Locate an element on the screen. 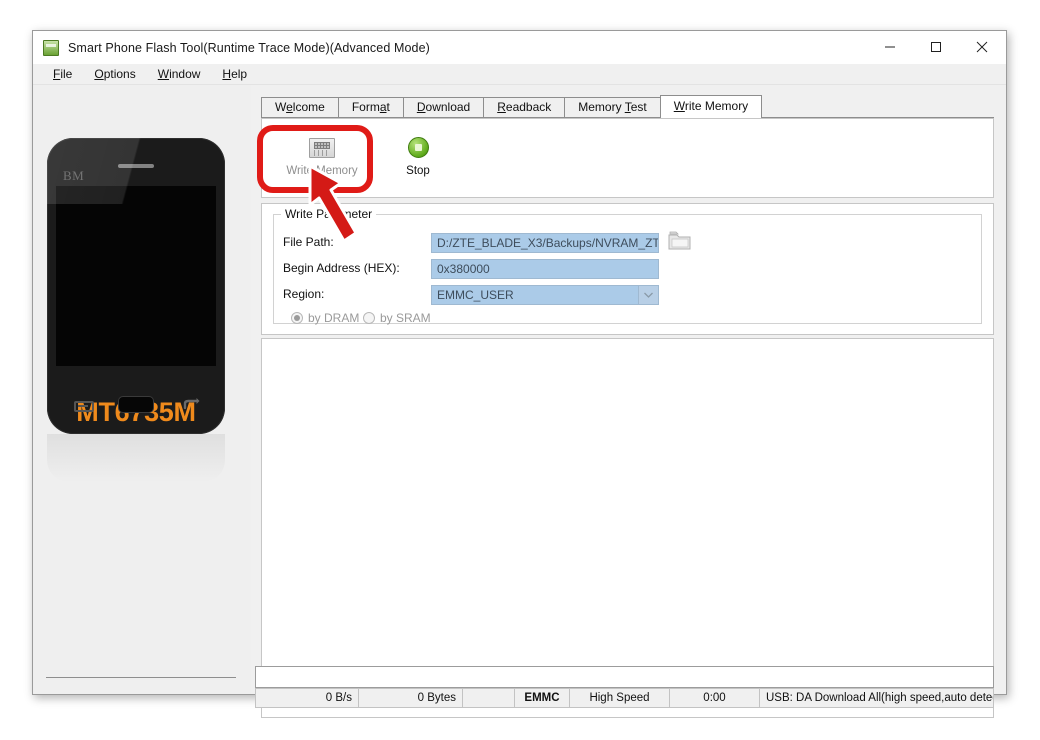  radio-by-sram: by SRAM is located at coordinates (397, 318).